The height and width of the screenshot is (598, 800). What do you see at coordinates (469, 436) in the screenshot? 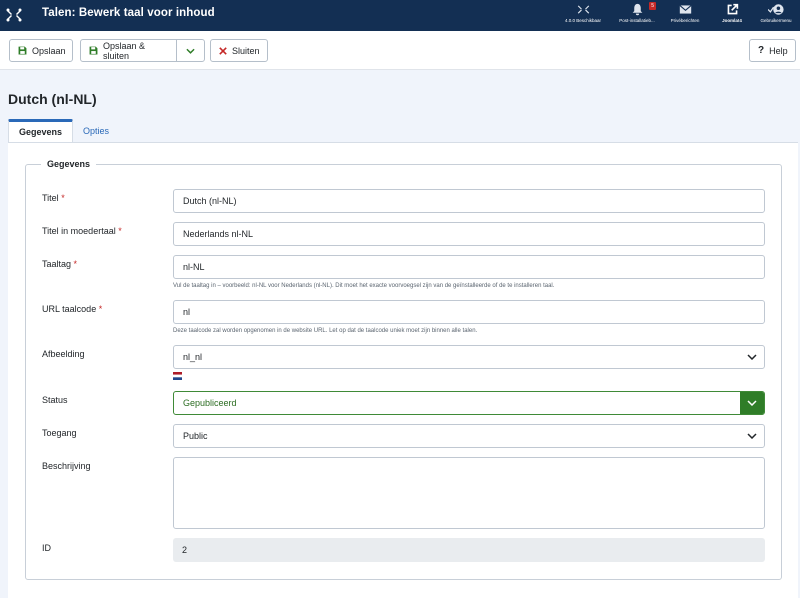
I see `access-select: Public` at bounding box center [469, 436].